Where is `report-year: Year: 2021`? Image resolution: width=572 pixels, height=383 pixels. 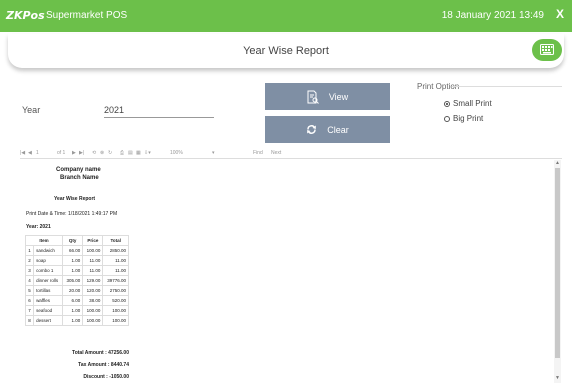 report-year: Year: 2021 is located at coordinates (38, 227).